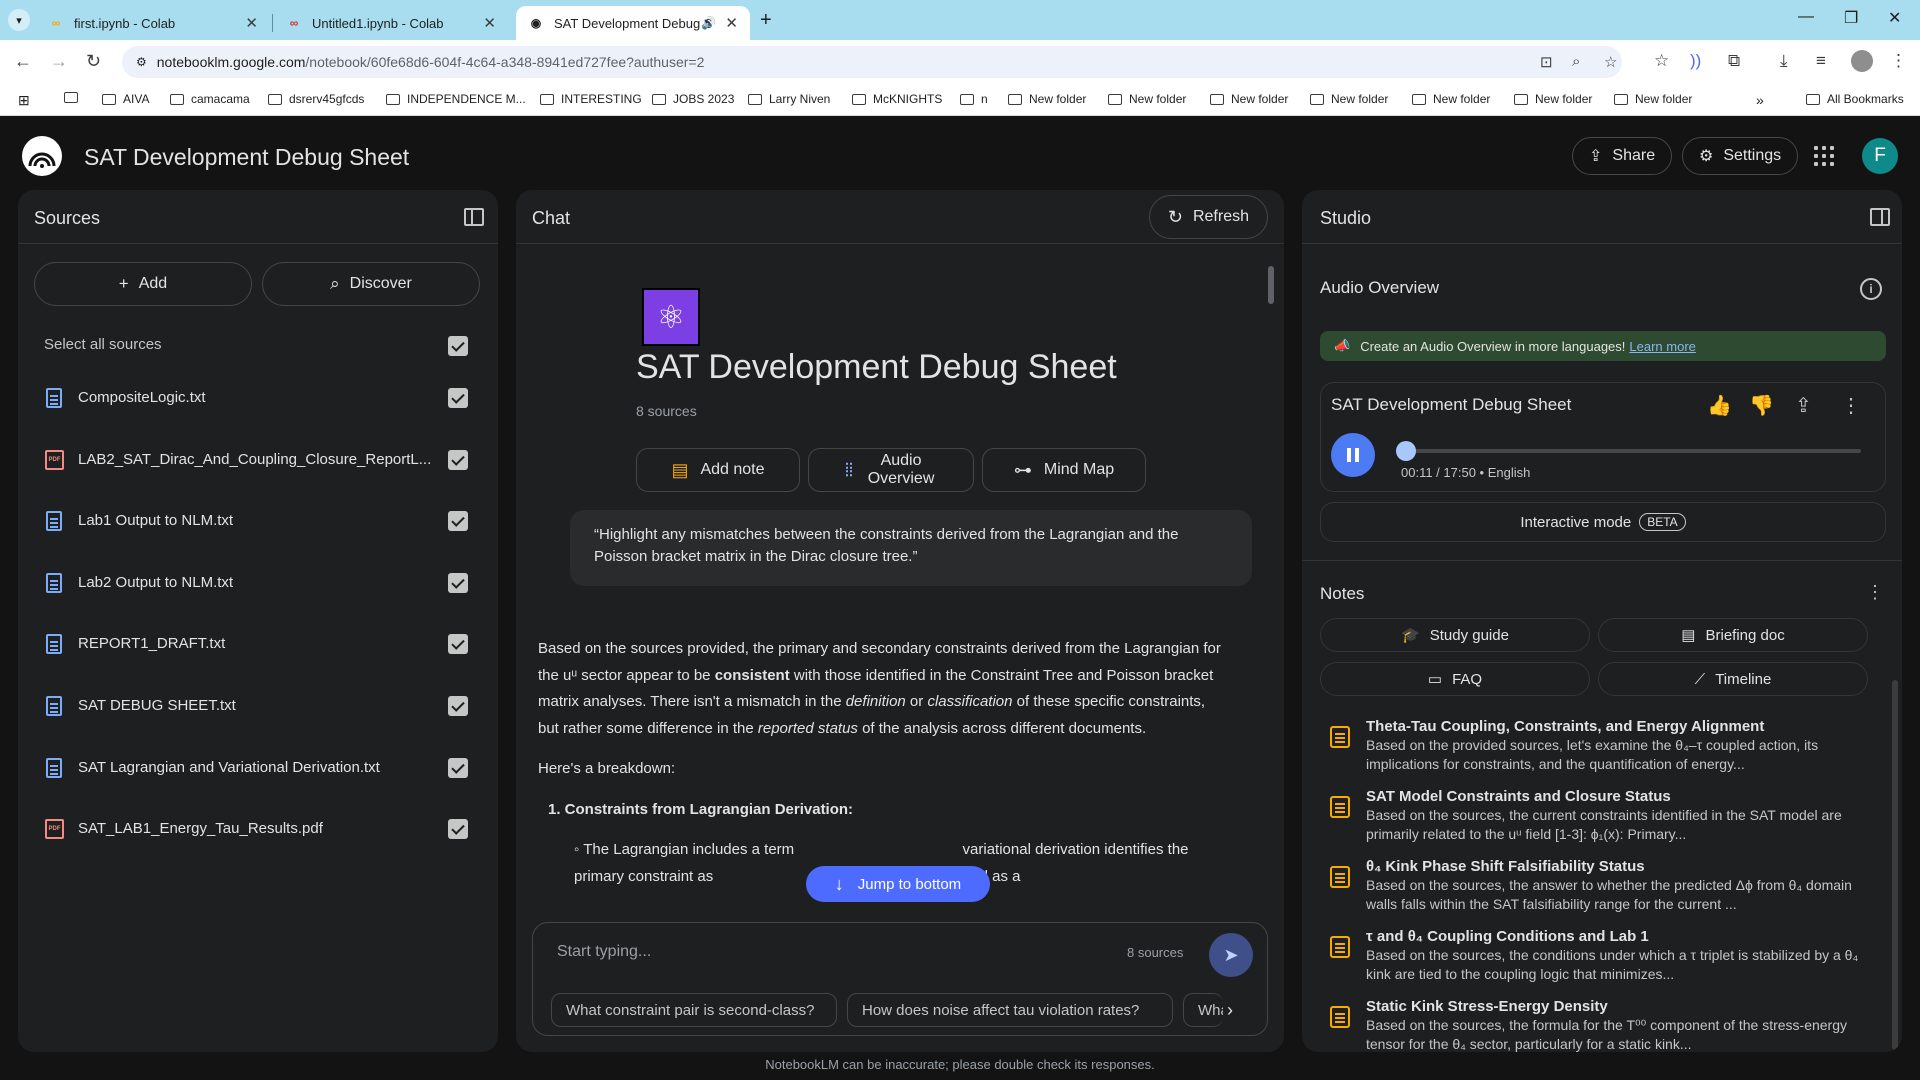 The image size is (1920, 1080). Describe the element at coordinates (1208, 217) in the screenshot. I see `refresh-button: ↻ Refresh` at that location.